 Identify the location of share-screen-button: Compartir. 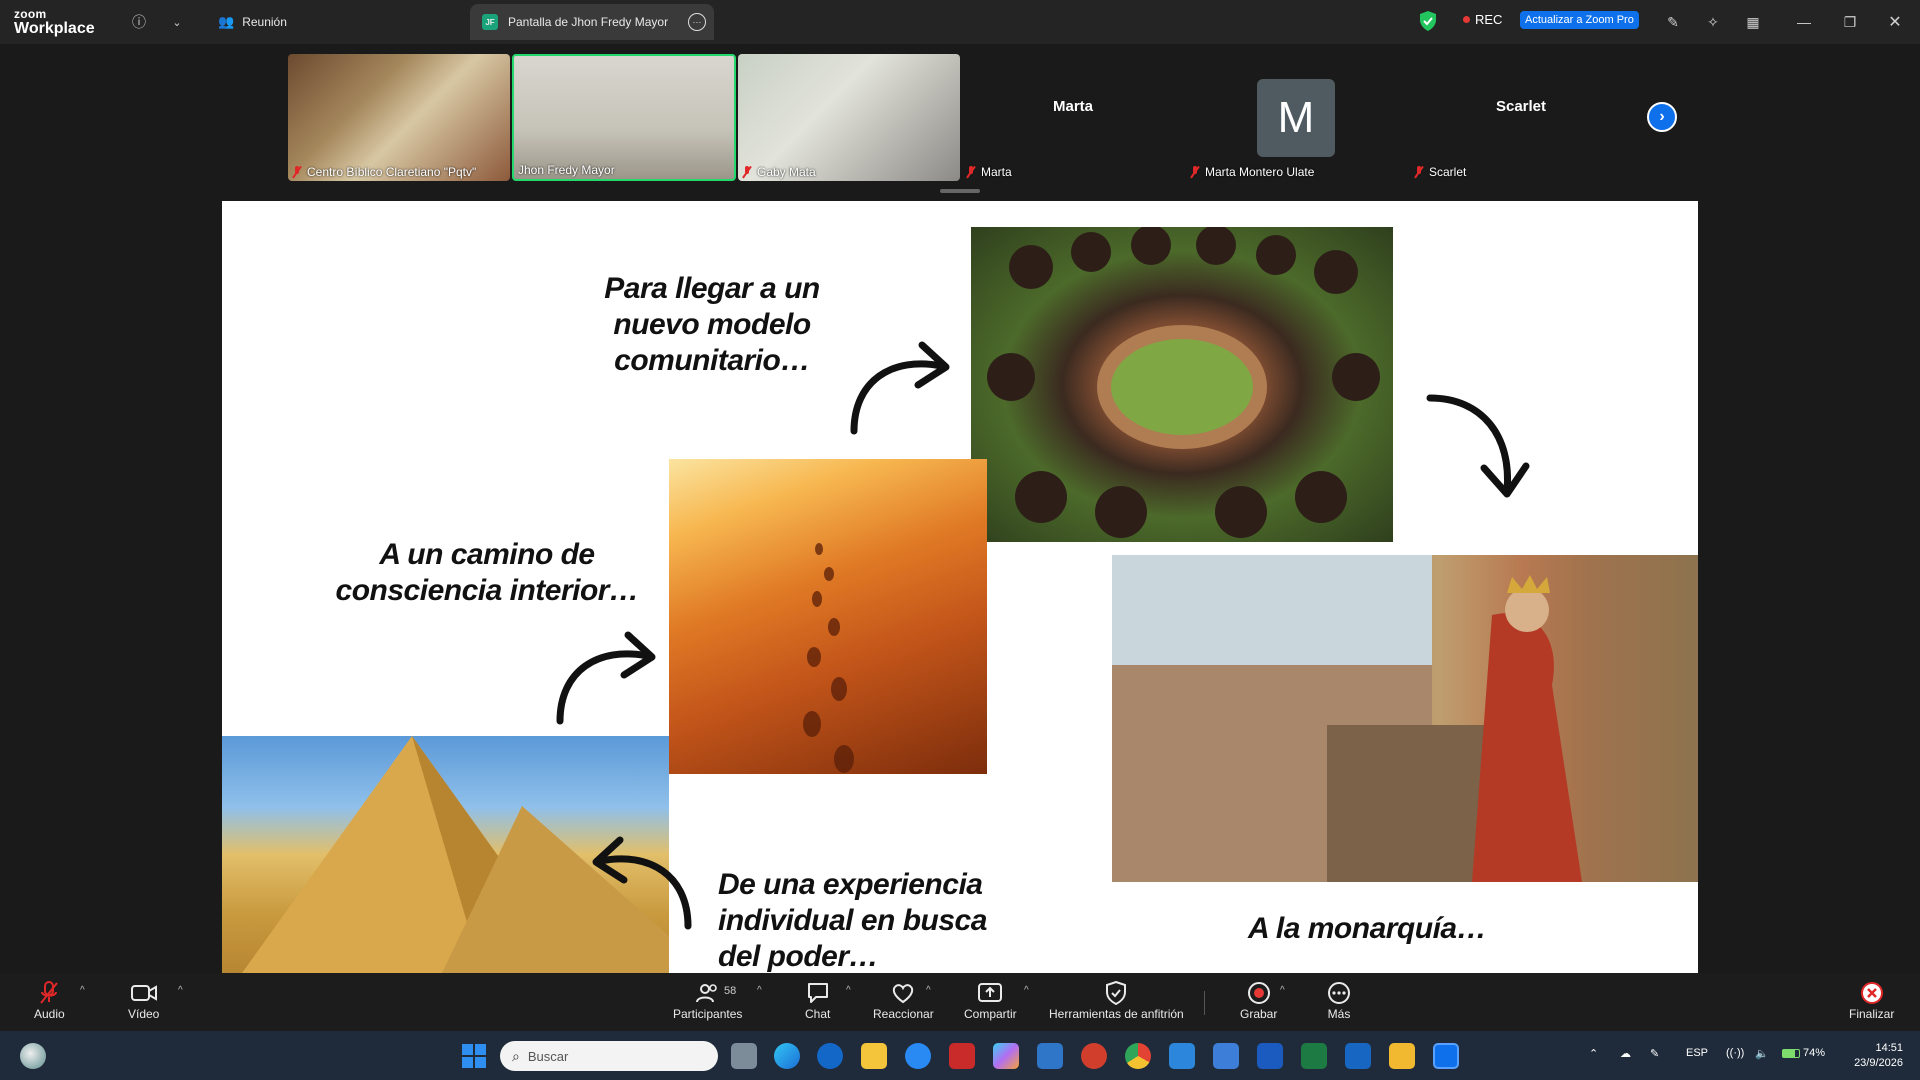
(990, 1000).